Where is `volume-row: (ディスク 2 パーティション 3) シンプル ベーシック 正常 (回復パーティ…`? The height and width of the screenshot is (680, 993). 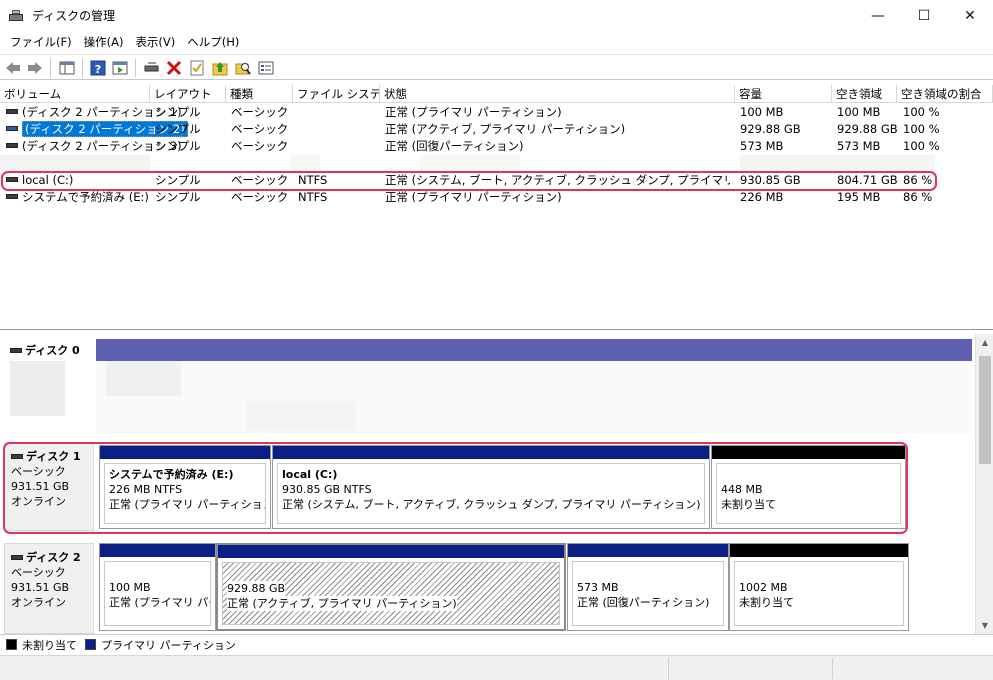
volume-row: (ディスク 2 パーティション 3) シンプル ベーシック 正常 (回復パーティ… is located at coordinates (496, 146).